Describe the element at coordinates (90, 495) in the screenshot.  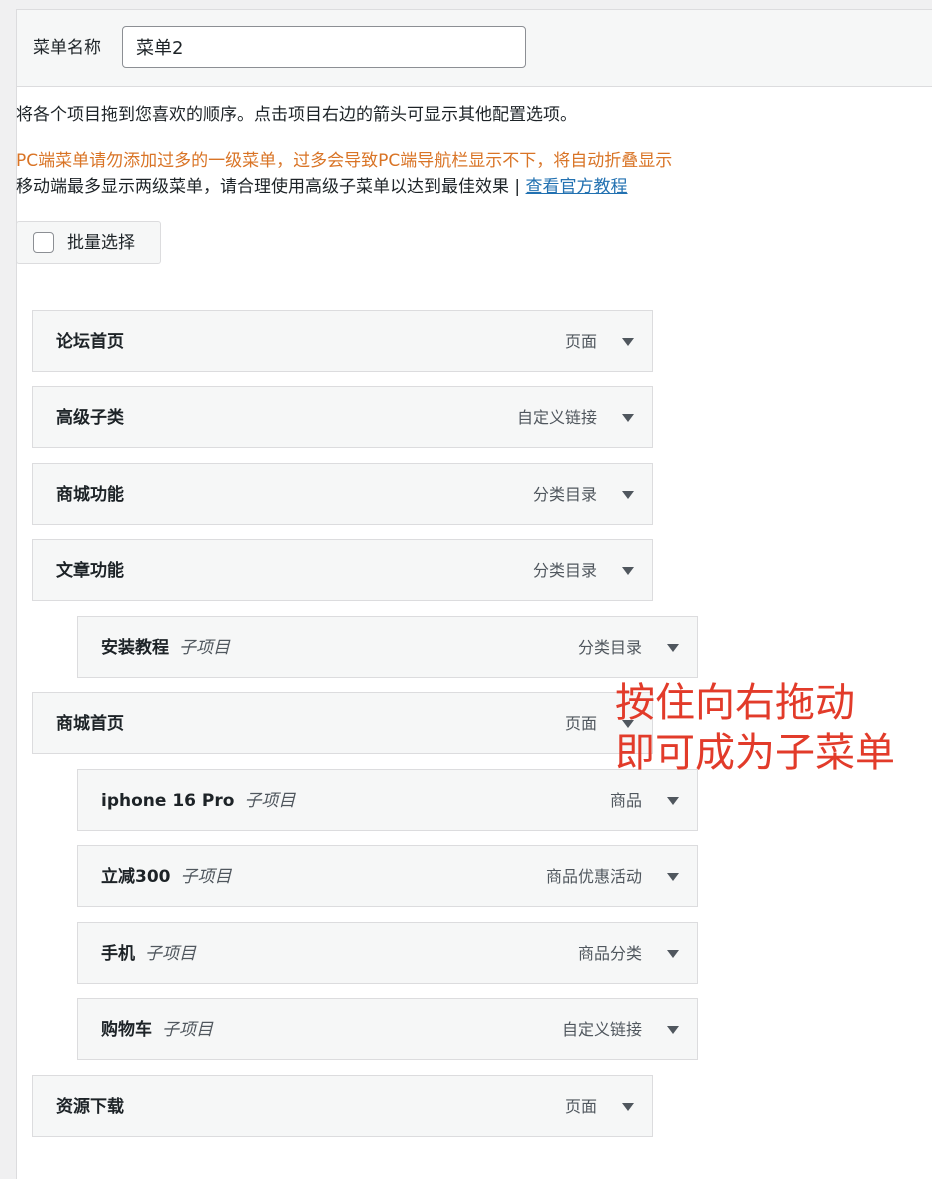
I see `menu-item-title: 商城功能` at that location.